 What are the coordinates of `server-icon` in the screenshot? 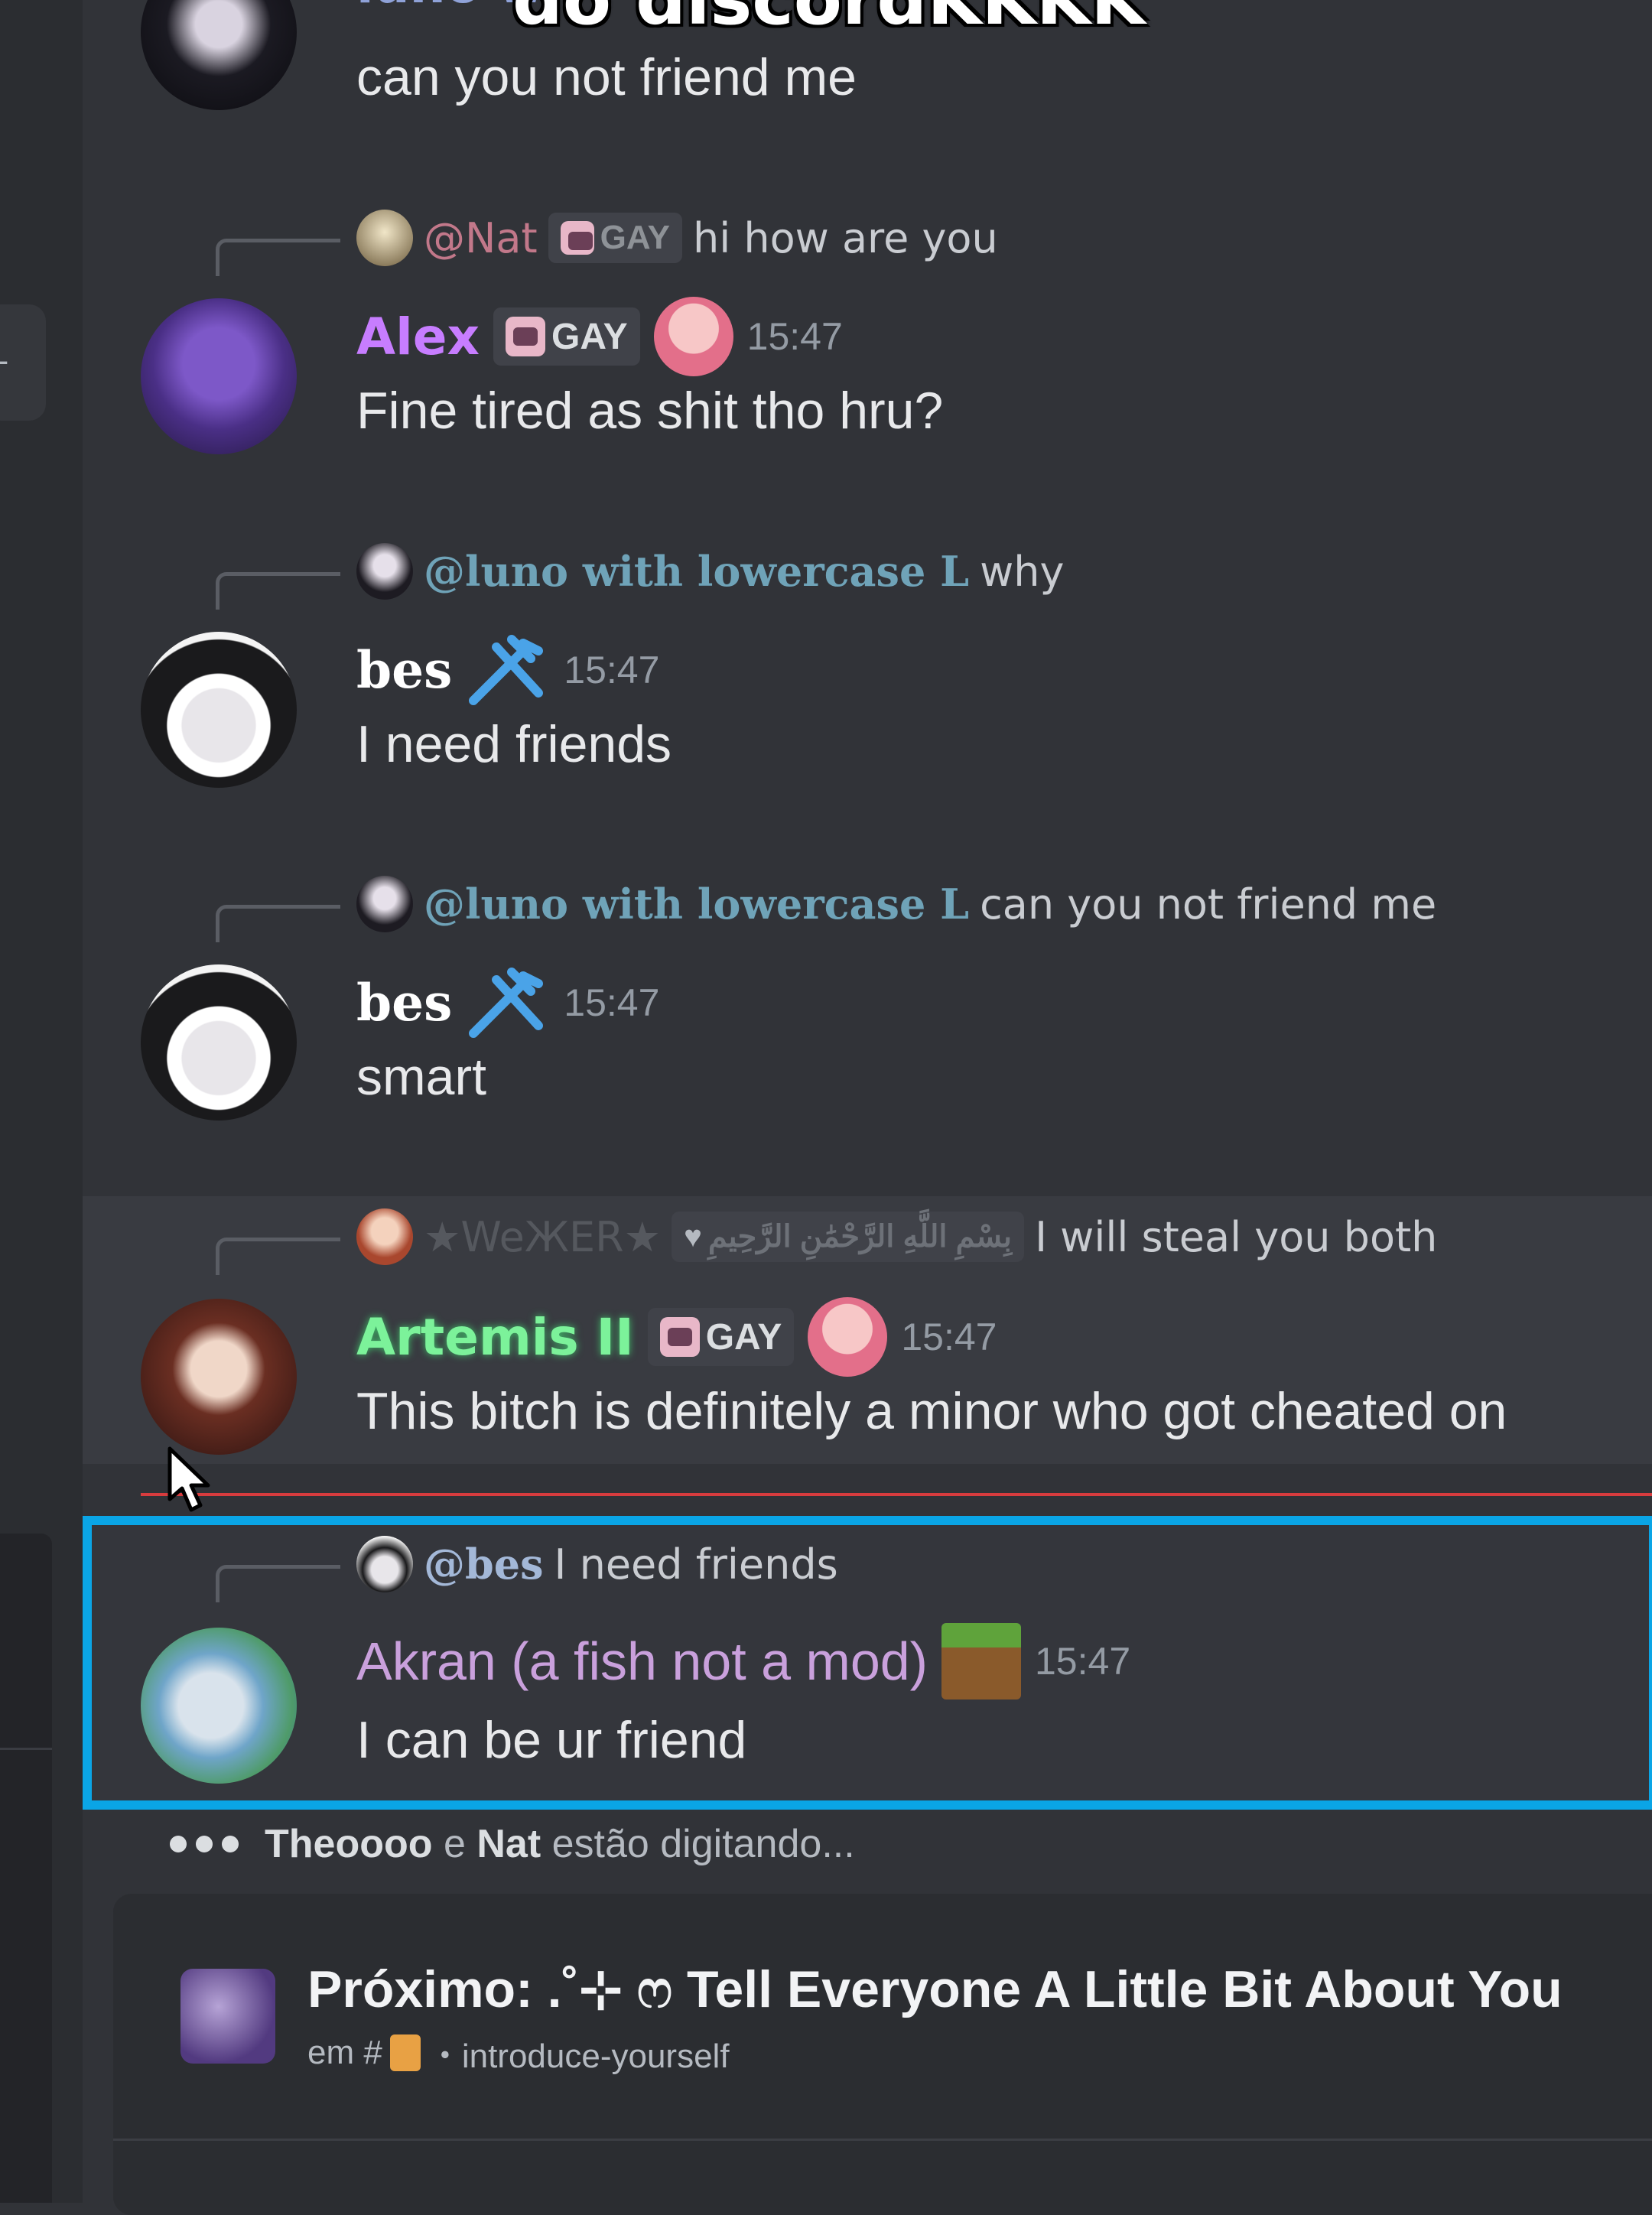 It's located at (228, 2017).